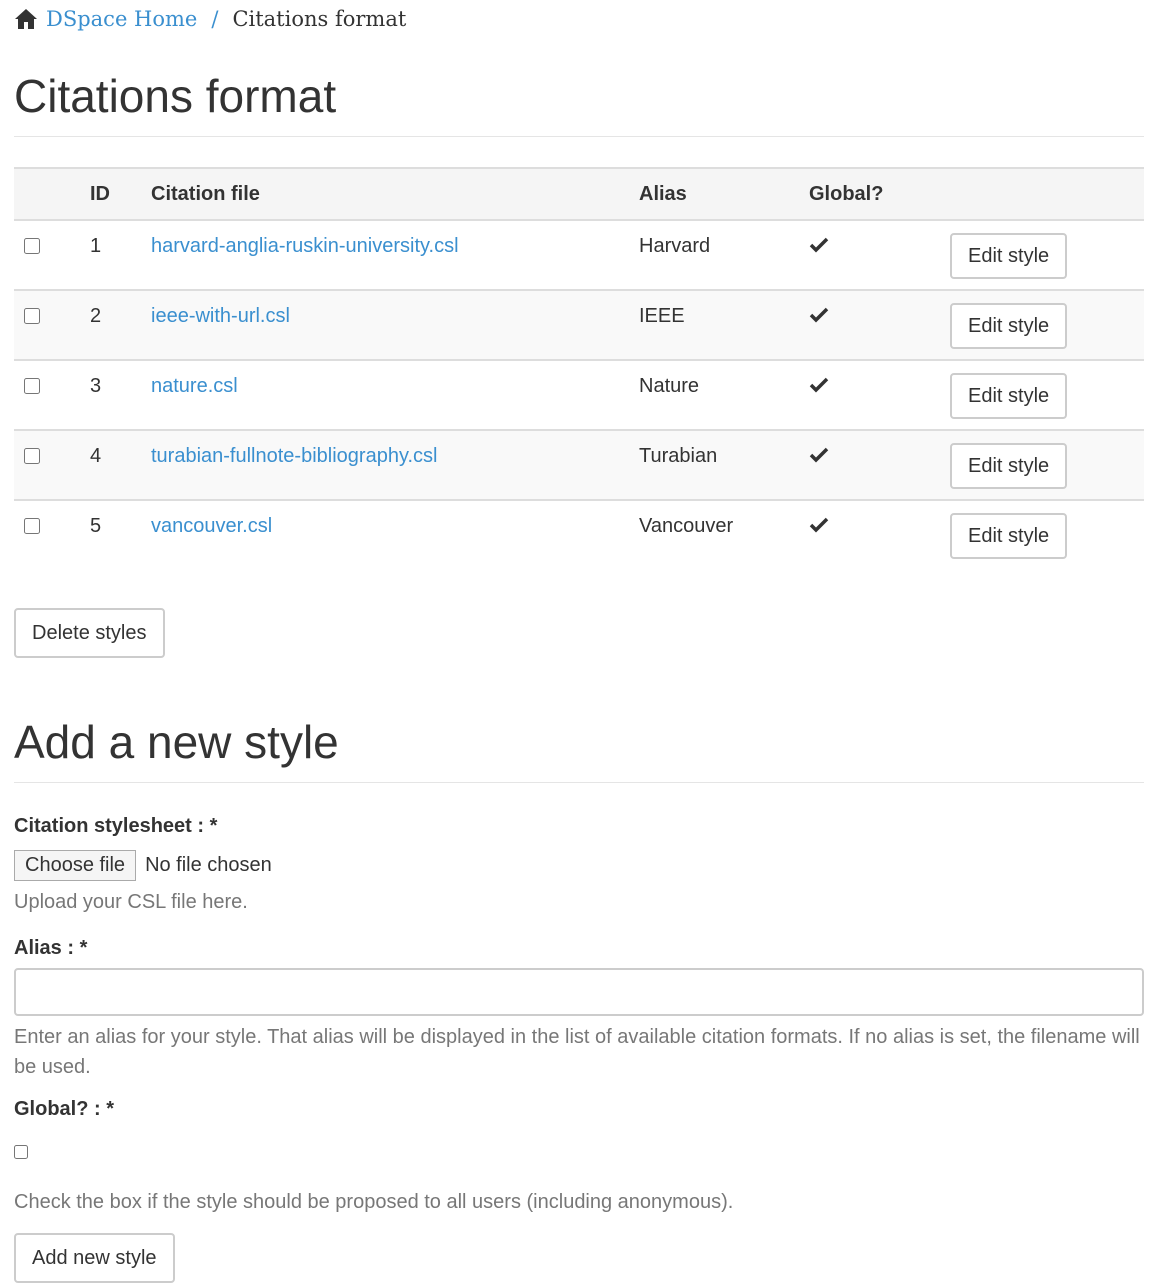 The width and height of the screenshot is (1174, 1288). I want to click on add-style-heading: Add a new style, so click(176, 742).